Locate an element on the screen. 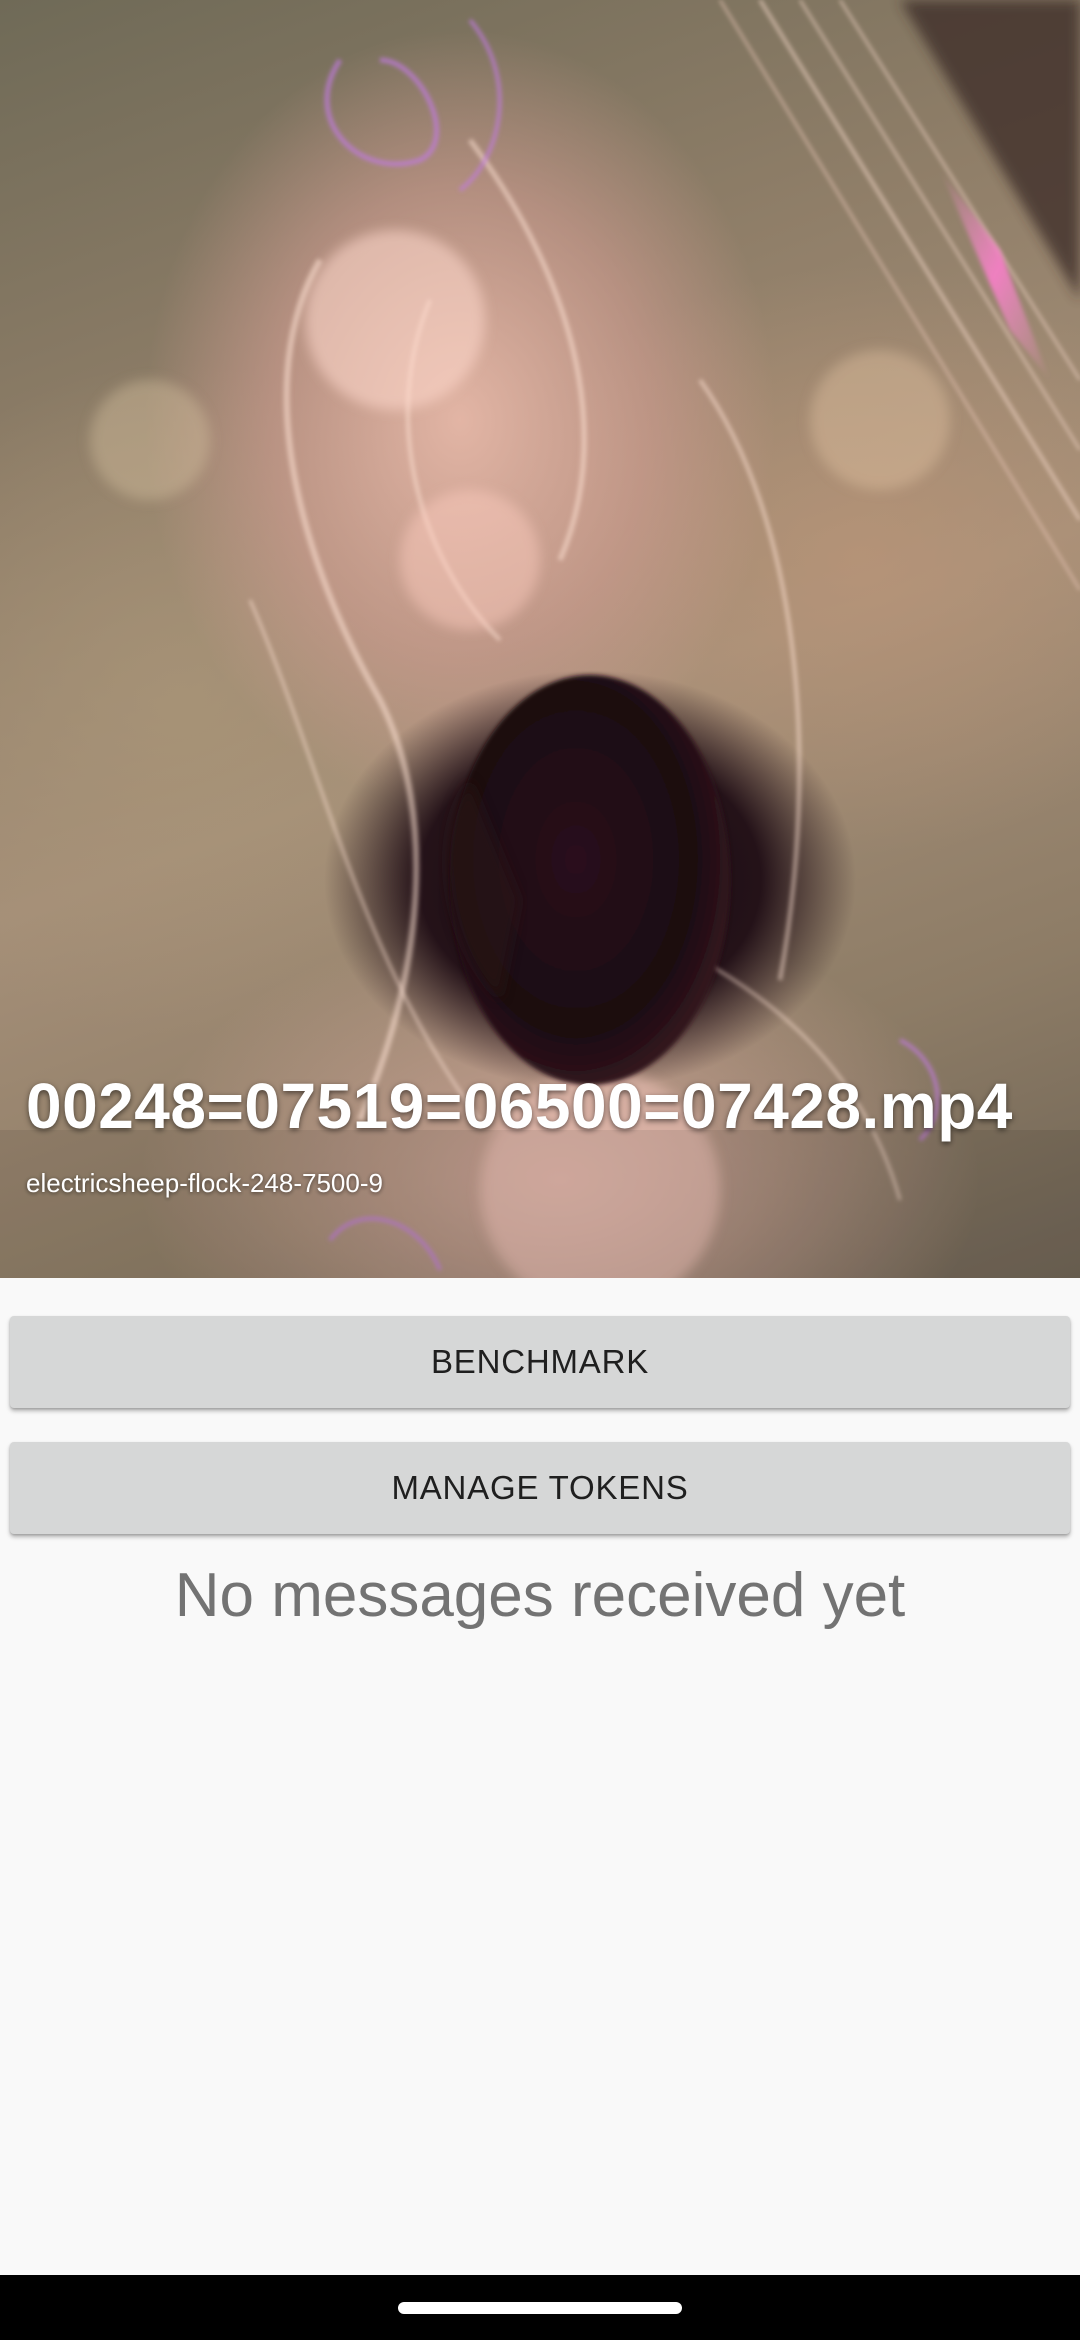 The width and height of the screenshot is (1080, 2340). video-title: 00248=07519=06500=07428.mp4 is located at coordinates (519, 1106).